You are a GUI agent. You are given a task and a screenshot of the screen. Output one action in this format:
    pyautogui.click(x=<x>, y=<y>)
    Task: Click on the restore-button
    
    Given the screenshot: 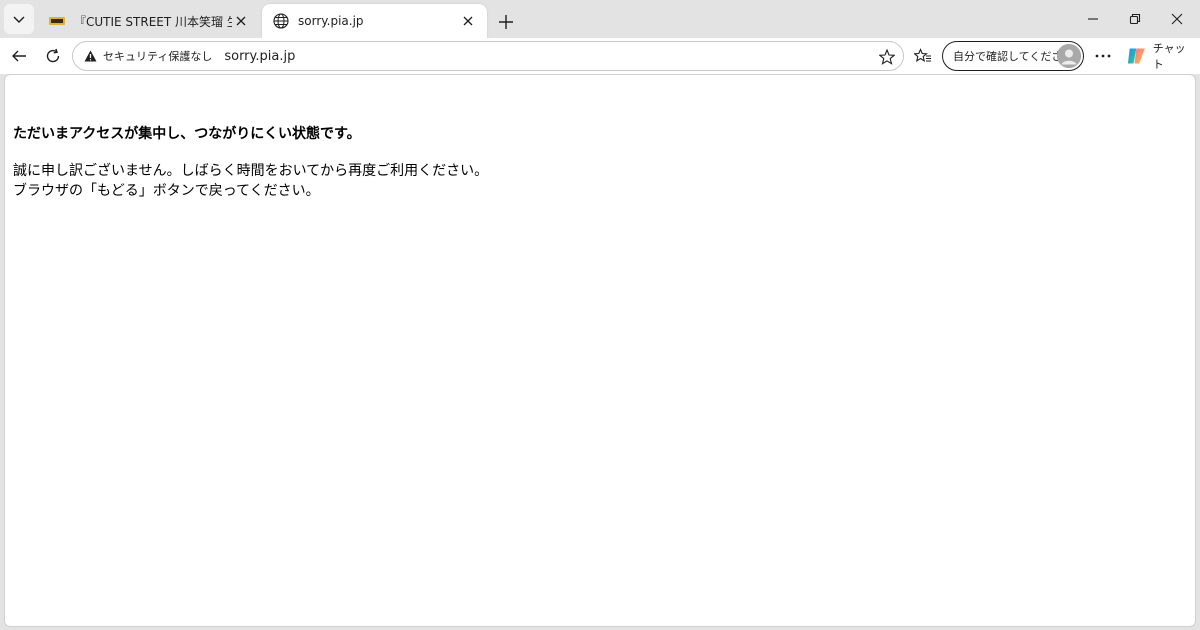 What is the action you would take?
    pyautogui.click(x=1135, y=19)
    